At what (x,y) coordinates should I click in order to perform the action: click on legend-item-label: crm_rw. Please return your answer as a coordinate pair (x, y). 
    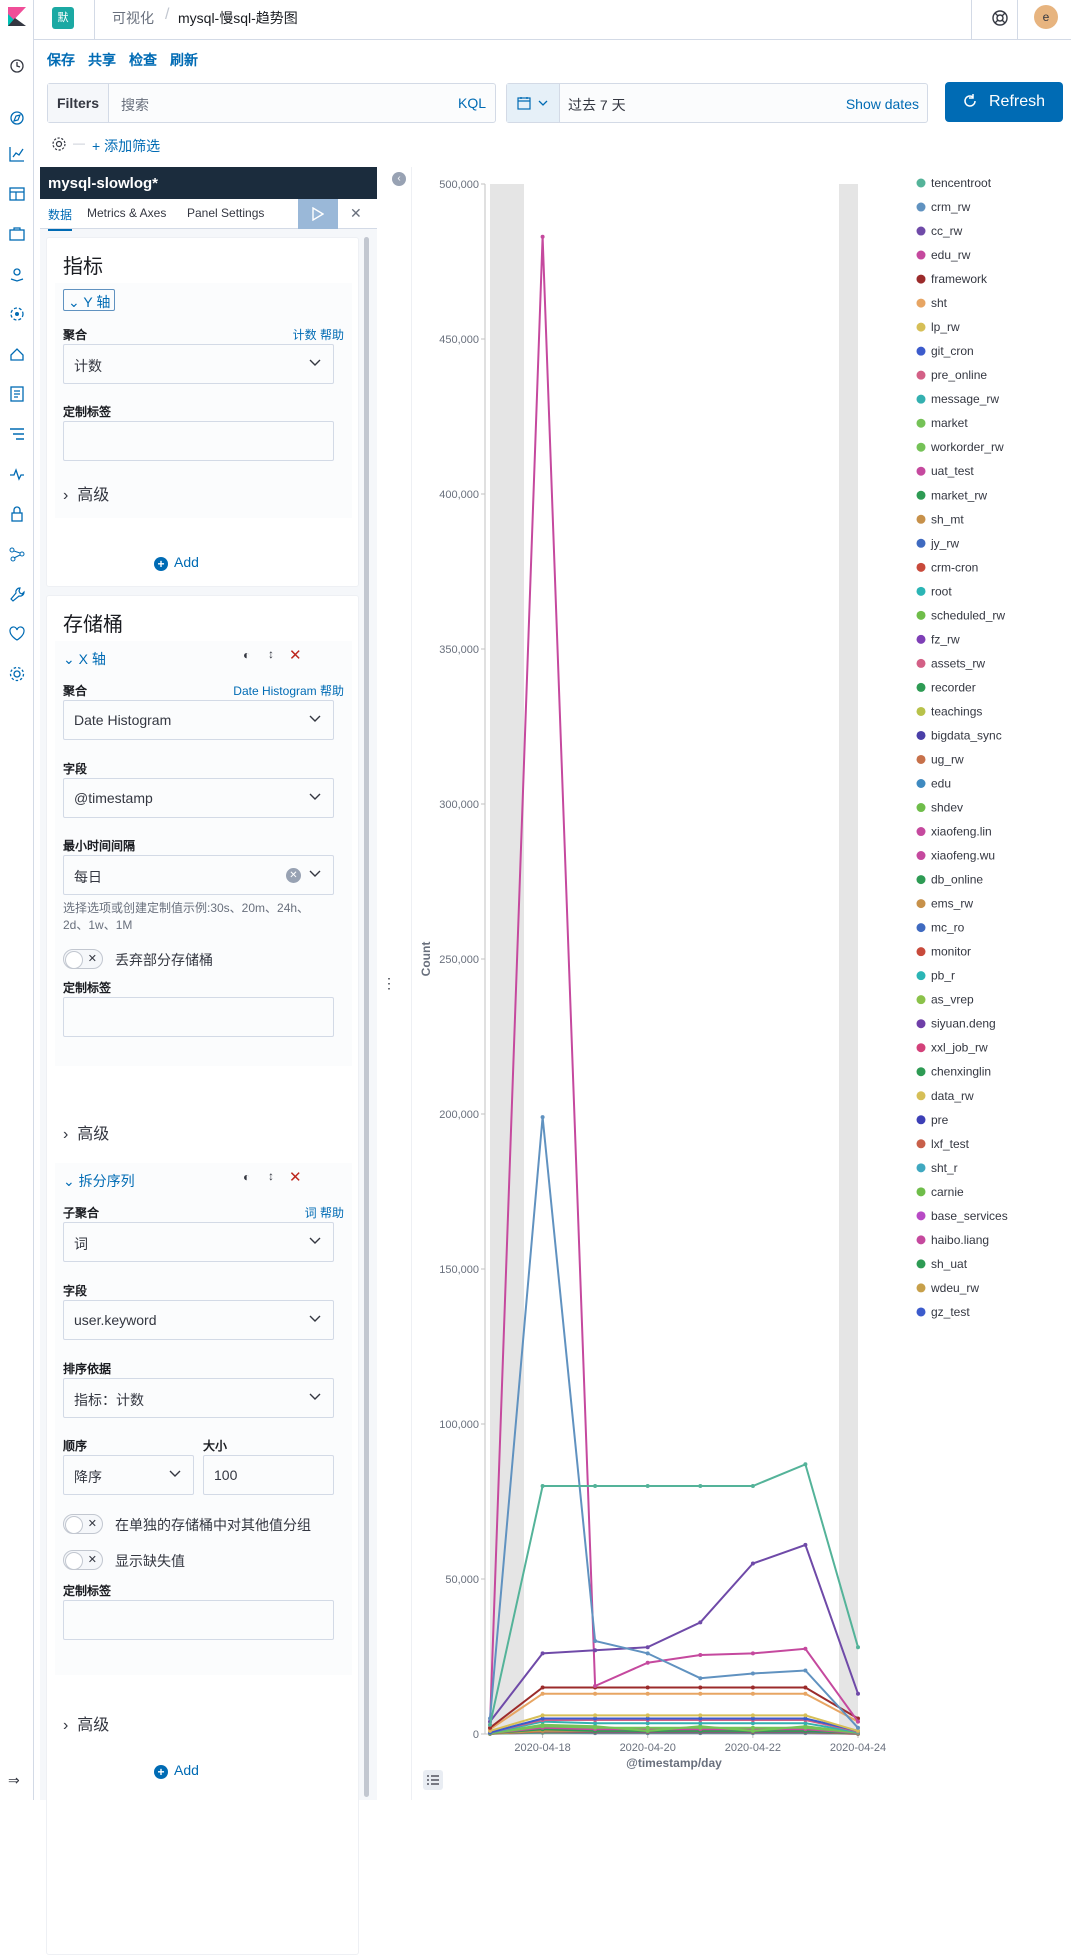
    Looking at the image, I should click on (951, 207).